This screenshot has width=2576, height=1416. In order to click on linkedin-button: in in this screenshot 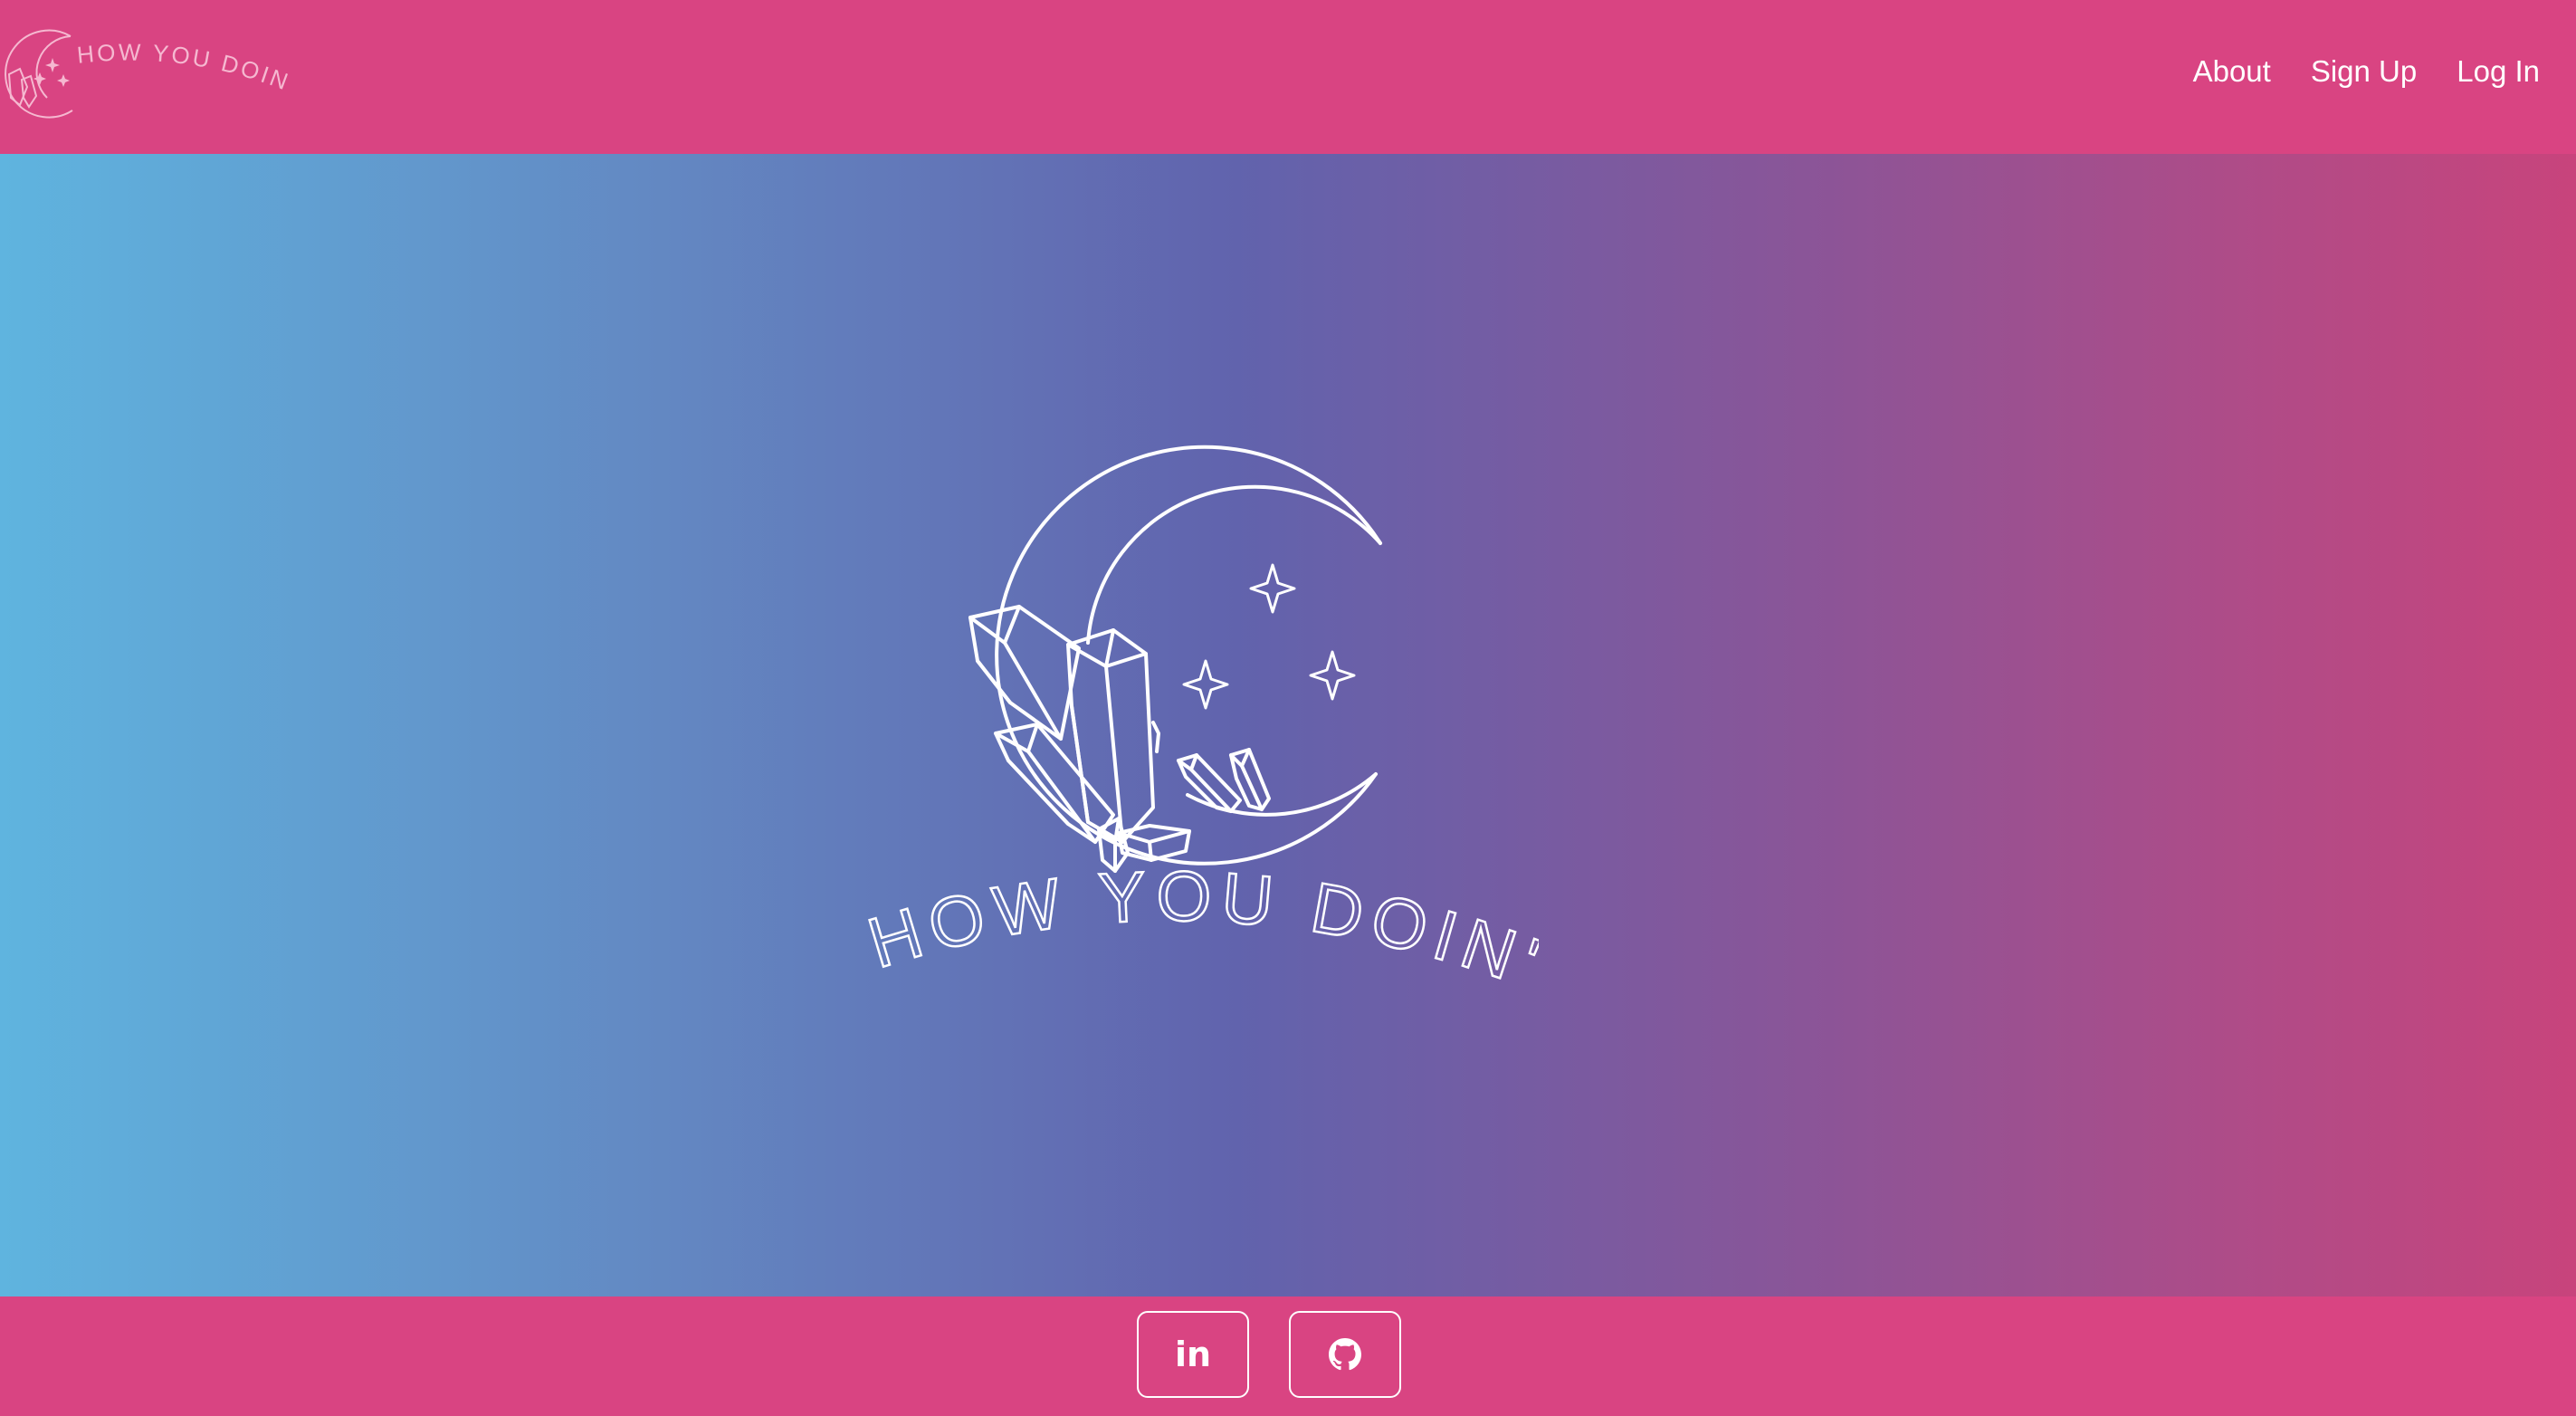, I will do `click(1193, 1354)`.